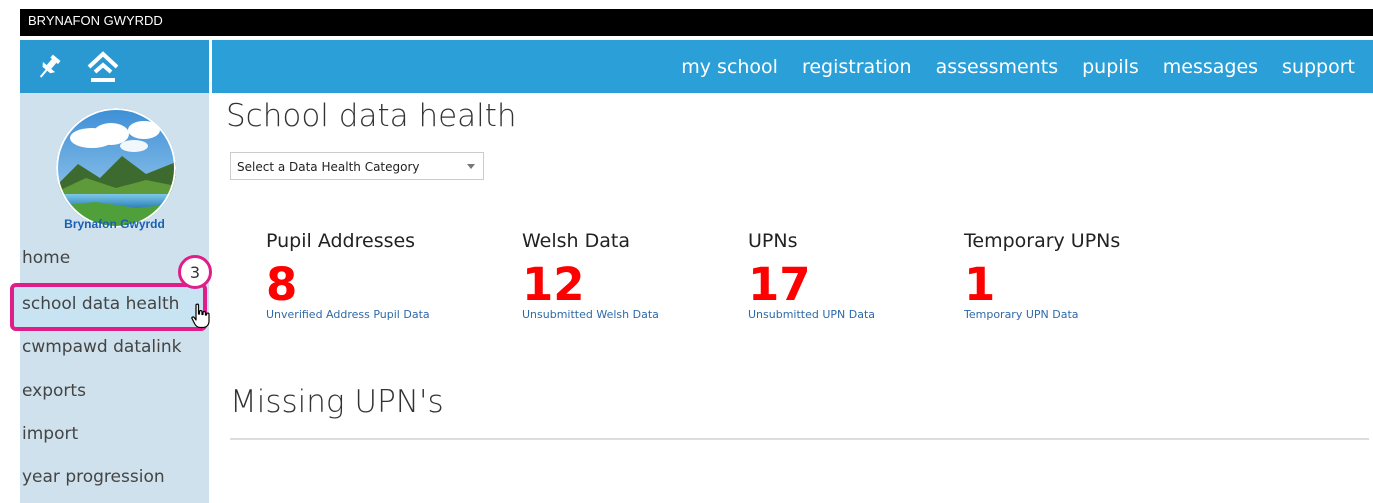 The height and width of the screenshot is (503, 1373). I want to click on stat-link: Unverified Address Pupil Data, so click(348, 314).